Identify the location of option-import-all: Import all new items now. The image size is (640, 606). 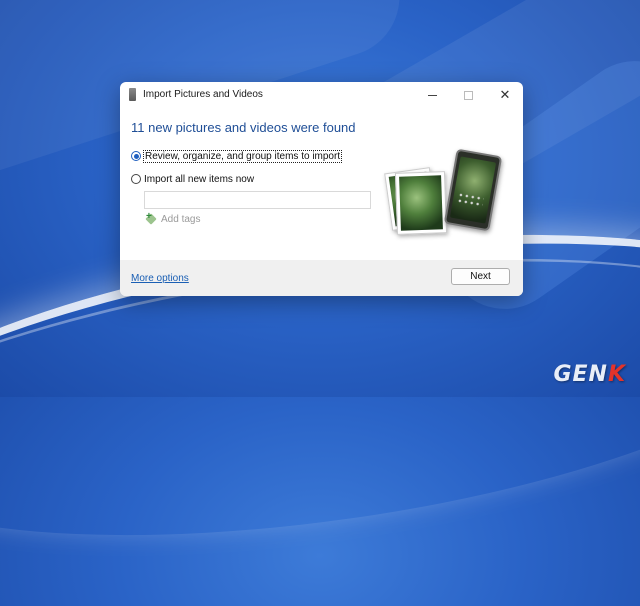
(192, 179).